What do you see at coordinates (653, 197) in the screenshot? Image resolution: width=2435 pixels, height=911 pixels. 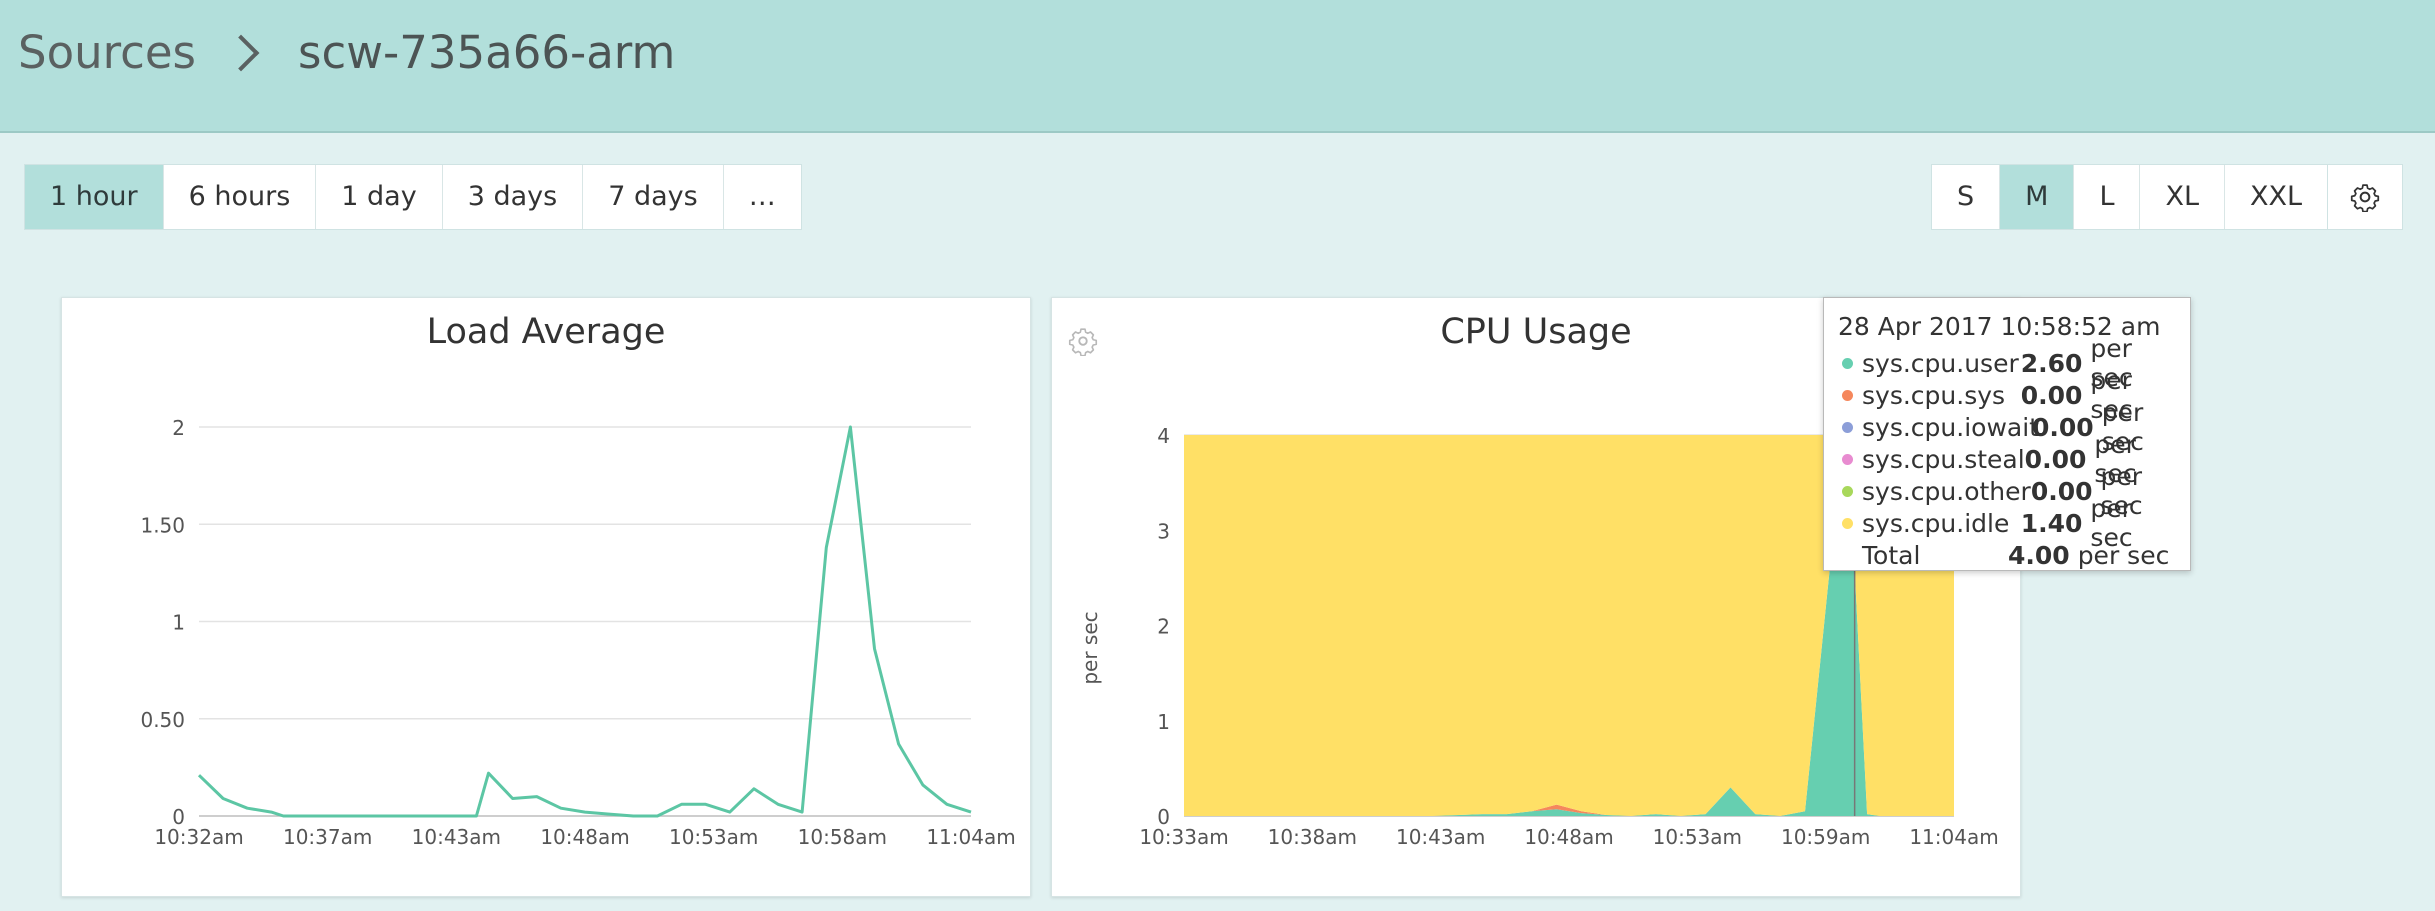 I see `time-range-option-4: 7 days` at bounding box center [653, 197].